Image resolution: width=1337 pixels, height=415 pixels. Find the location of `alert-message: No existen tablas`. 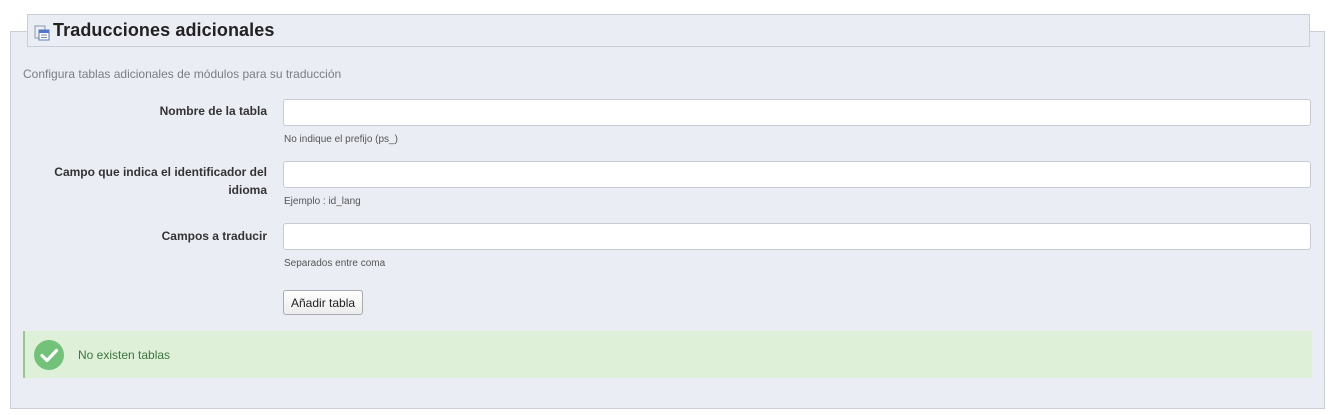

alert-message: No existen tablas is located at coordinates (124, 354).